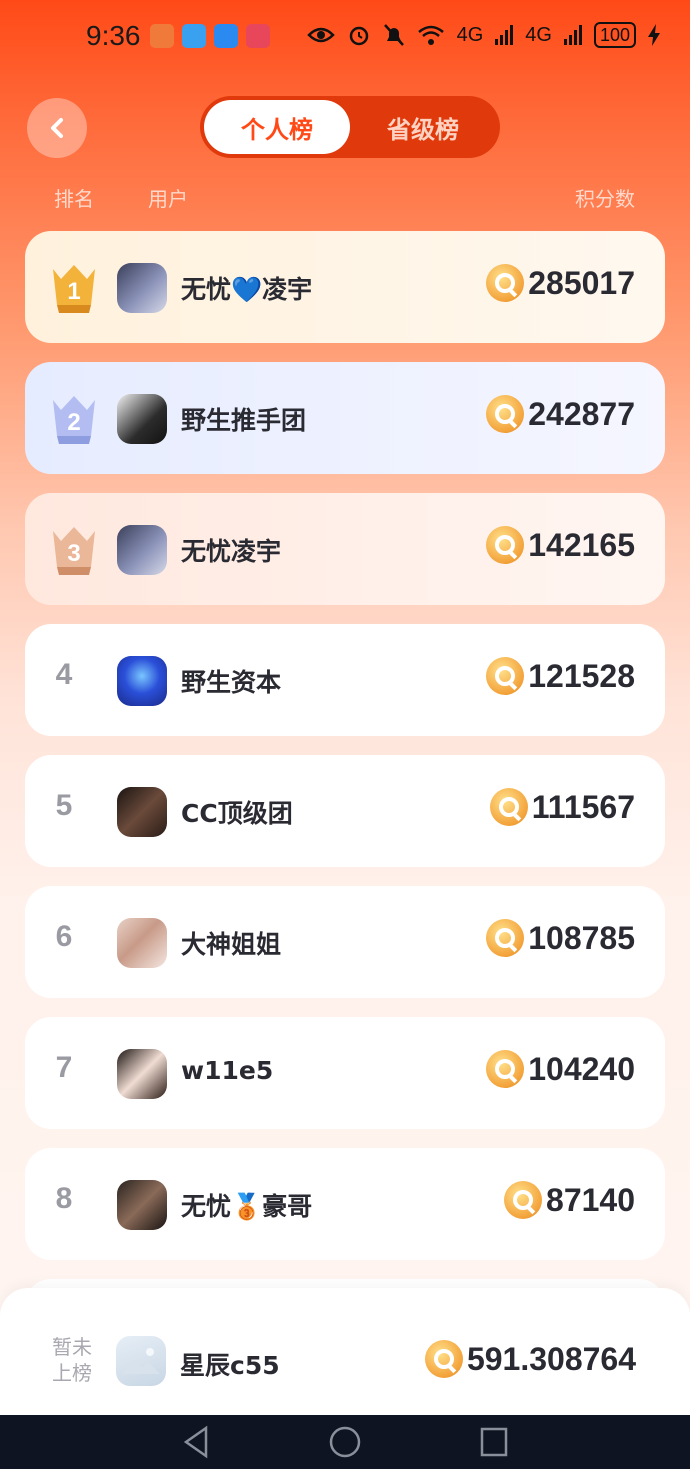 The width and height of the screenshot is (690, 1469). Describe the element at coordinates (113, 35) in the screenshot. I see `clock: 9:36` at that location.